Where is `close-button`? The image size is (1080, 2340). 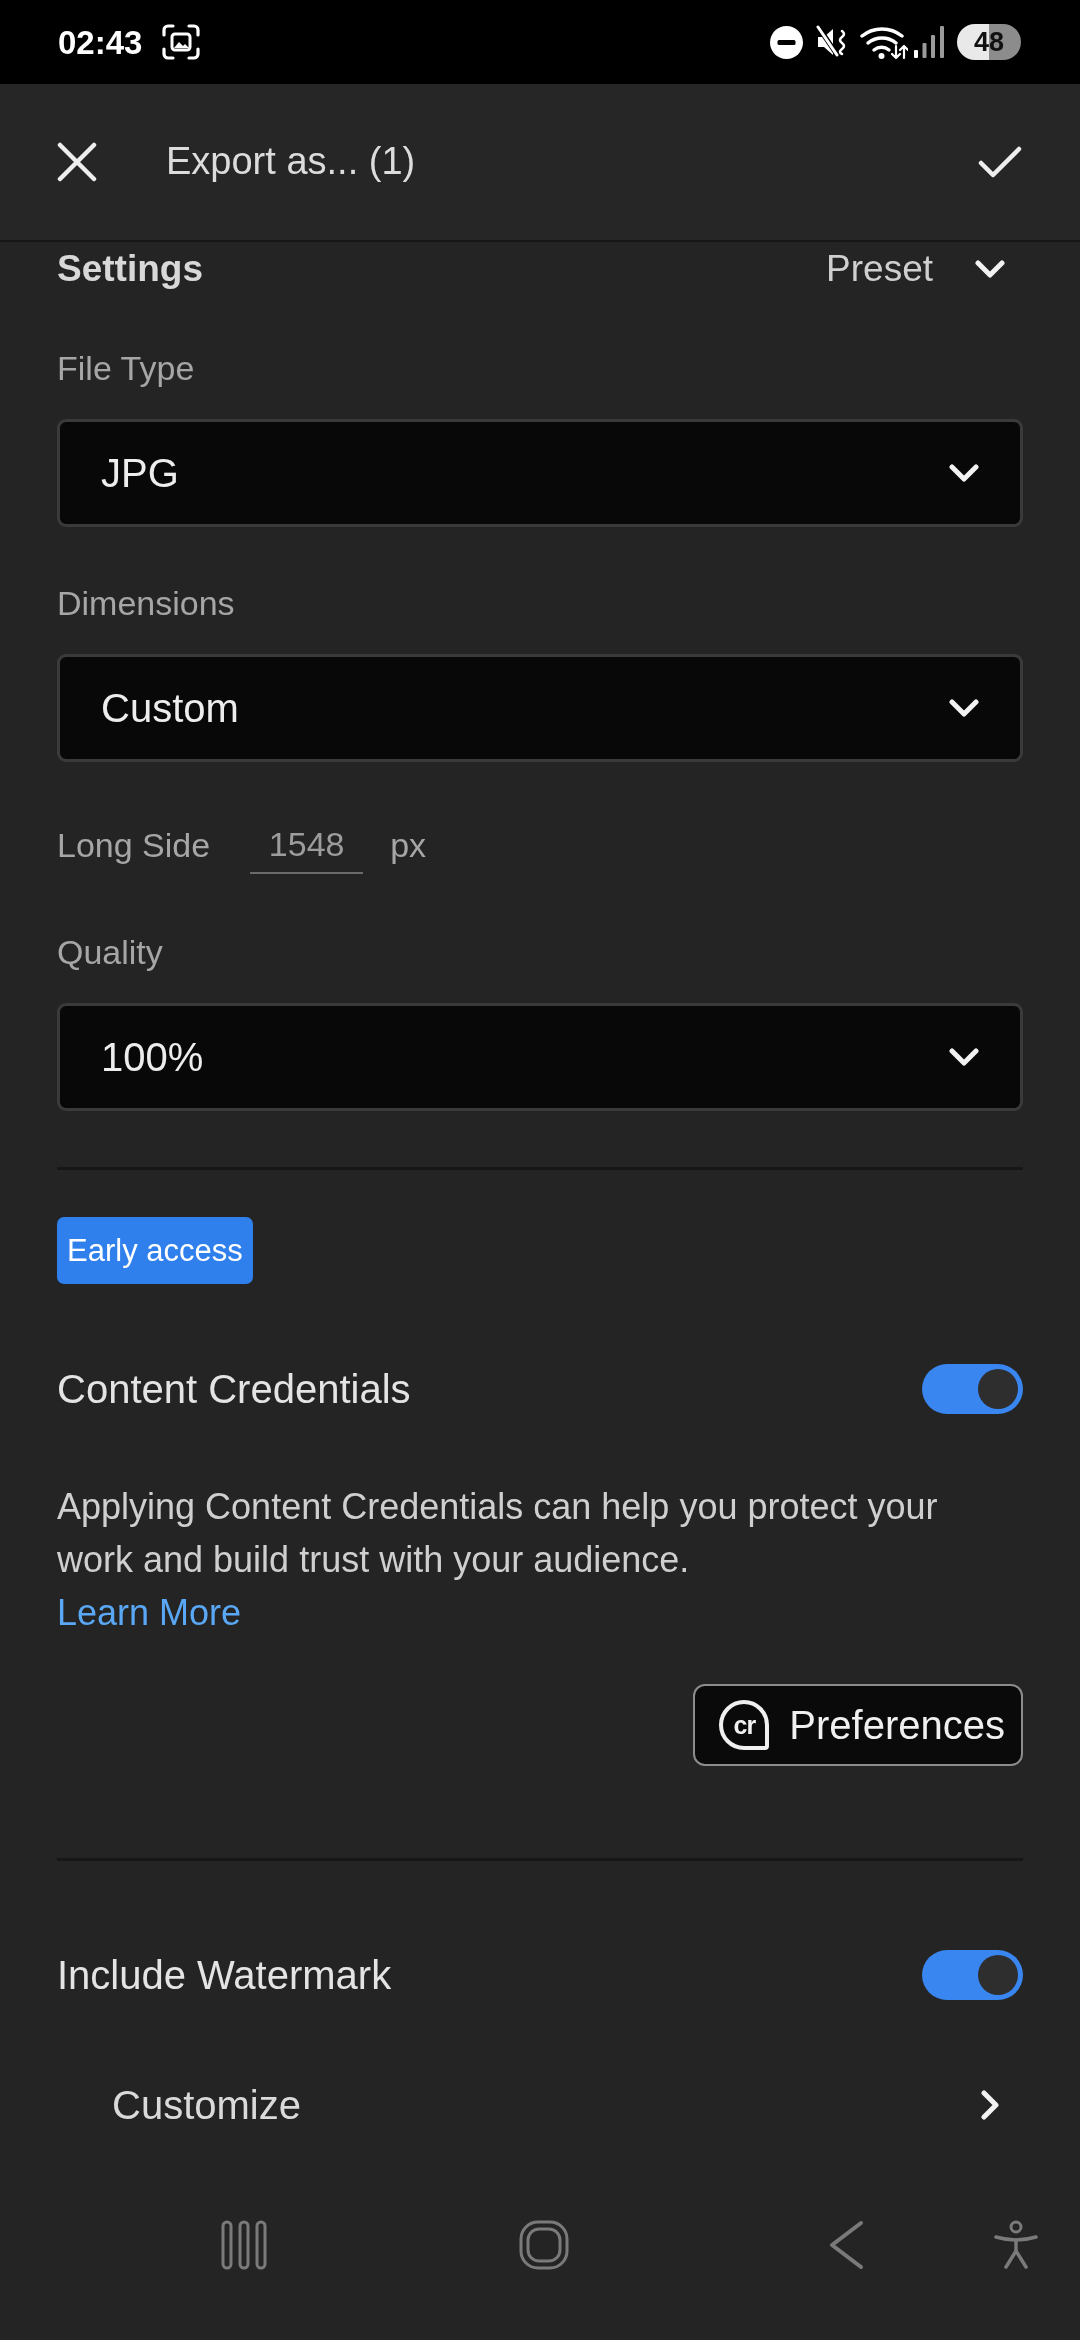 close-button is located at coordinates (77, 162).